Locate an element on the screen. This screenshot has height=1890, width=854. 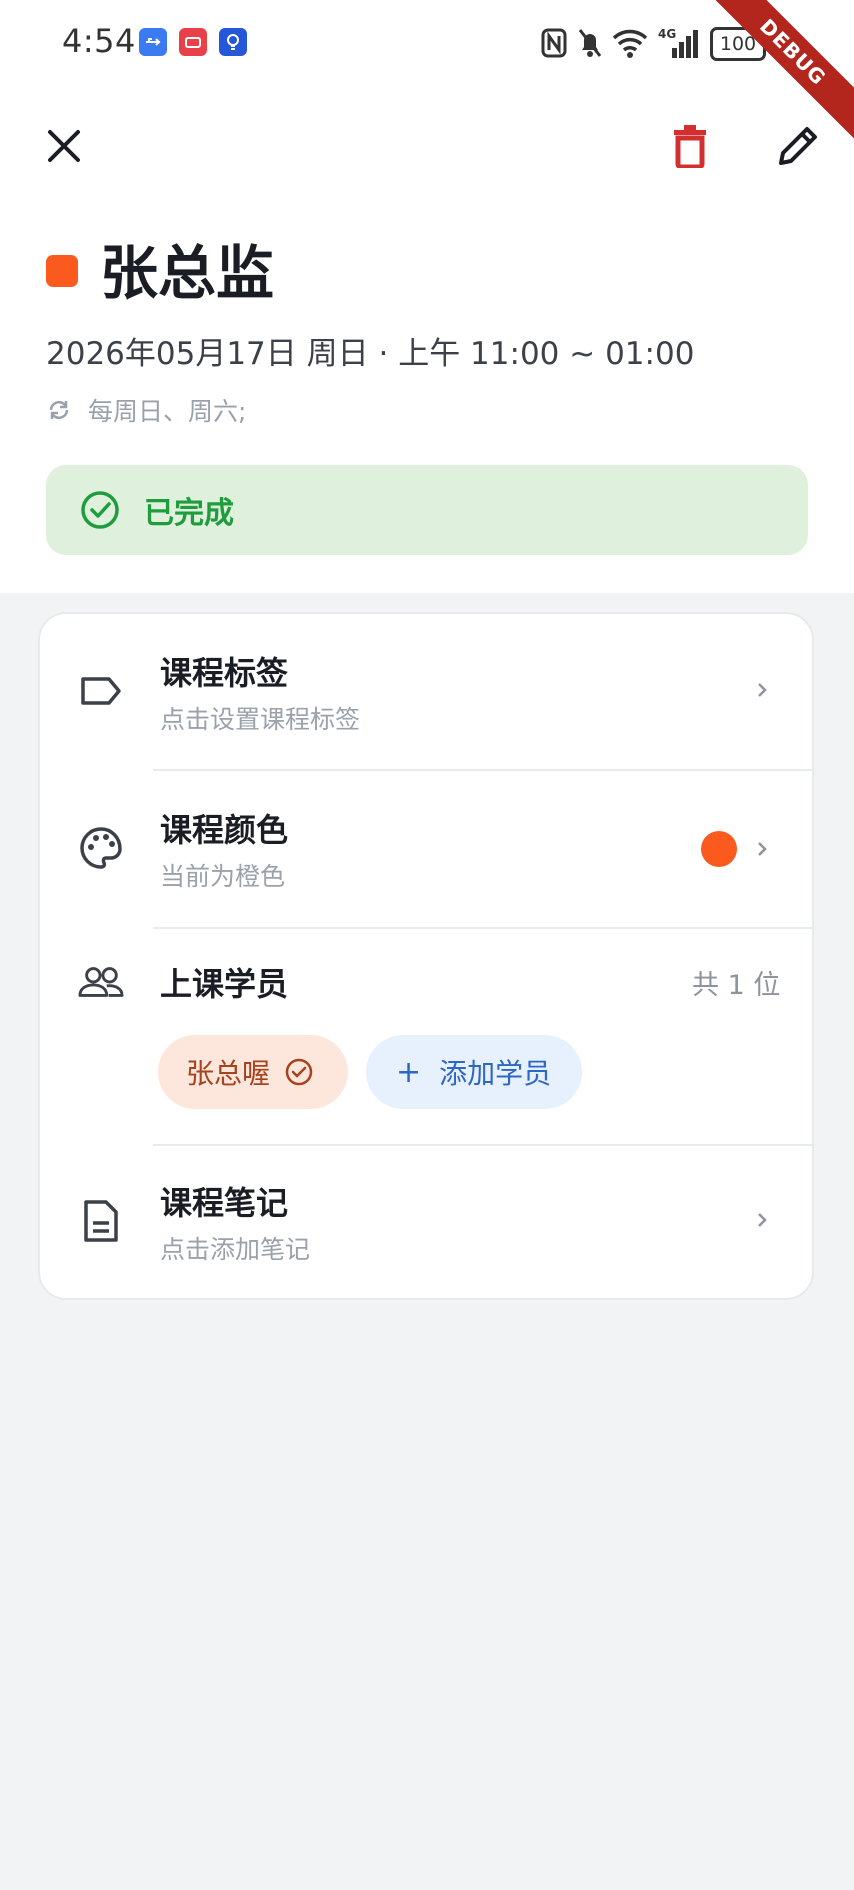
status-completed-banner: 已完成 is located at coordinates (427, 510).